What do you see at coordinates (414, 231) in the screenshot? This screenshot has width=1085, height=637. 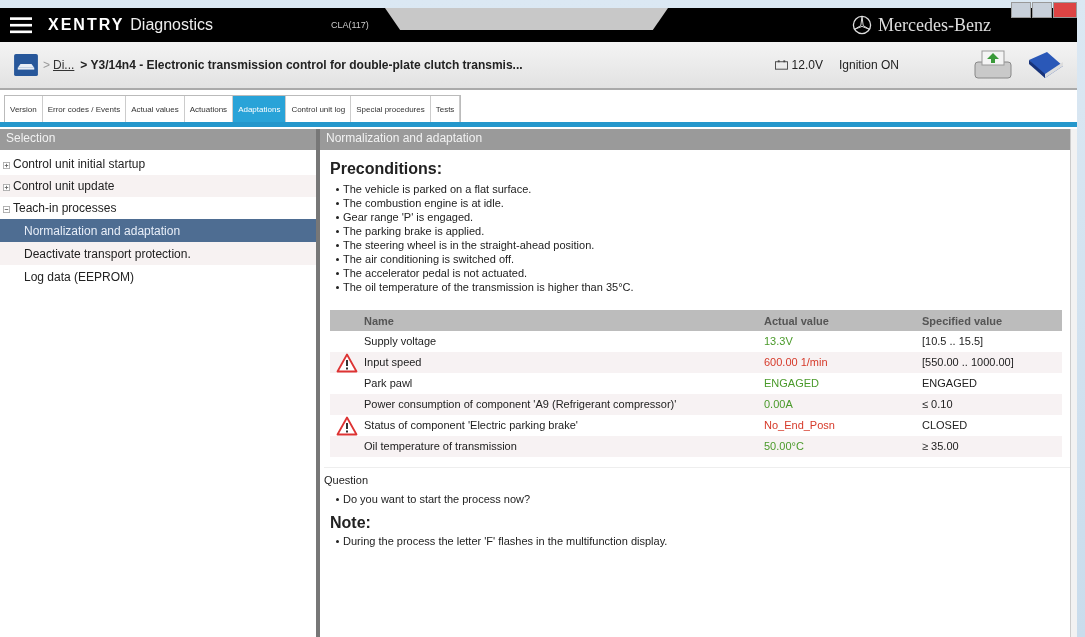 I see `list-text: The parking brake is applied.` at bounding box center [414, 231].